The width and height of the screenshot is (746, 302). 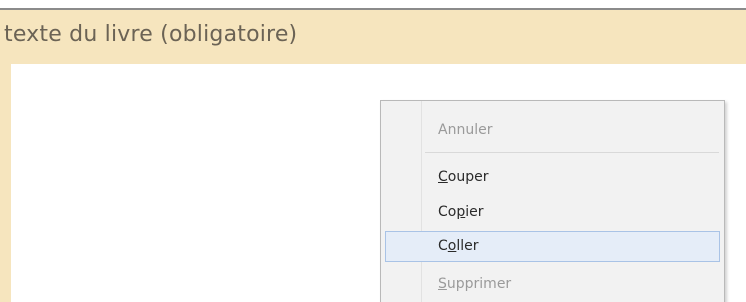 I want to click on menu-item-copy-mnemonic: p, so click(x=461, y=212).